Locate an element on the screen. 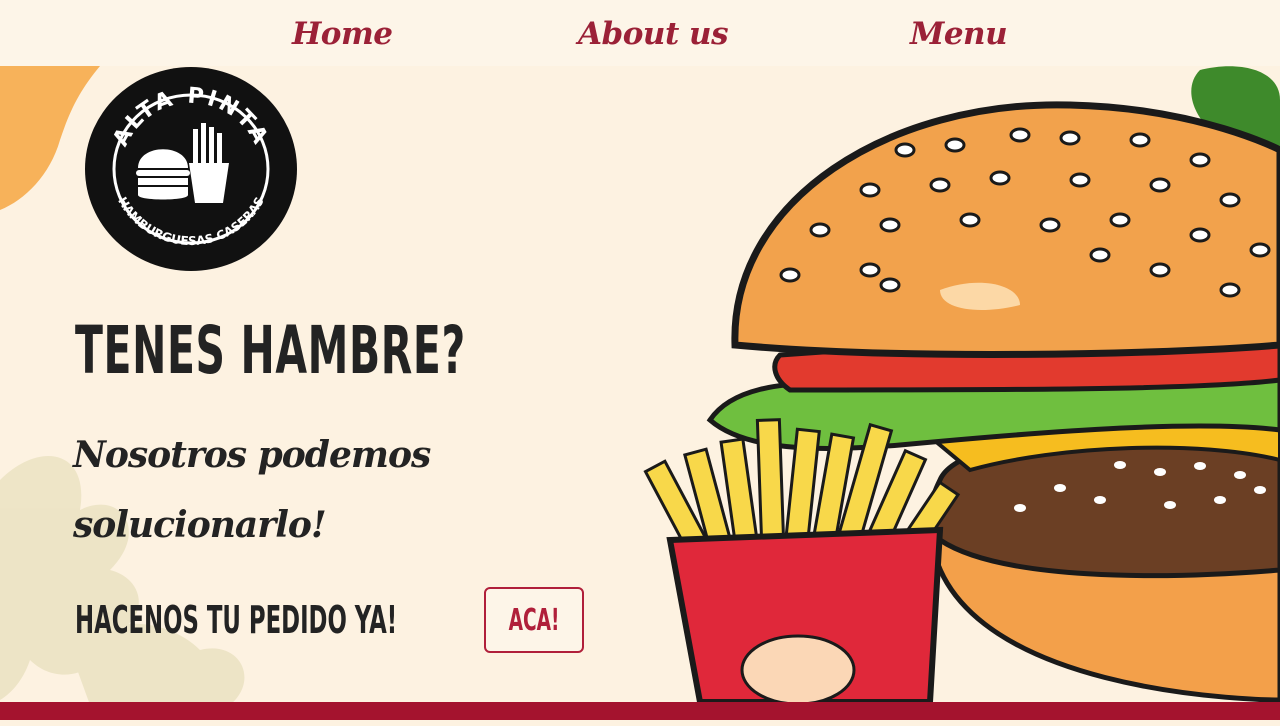 The image size is (1280, 726). top-navigation: Home About us Menu is located at coordinates (640, 33).